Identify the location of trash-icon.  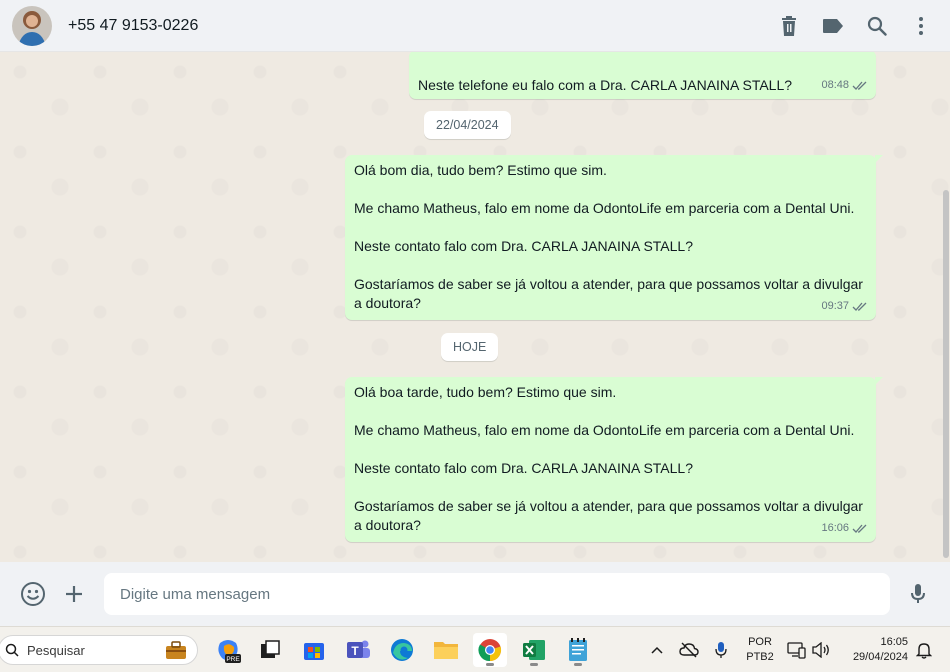
(789, 26).